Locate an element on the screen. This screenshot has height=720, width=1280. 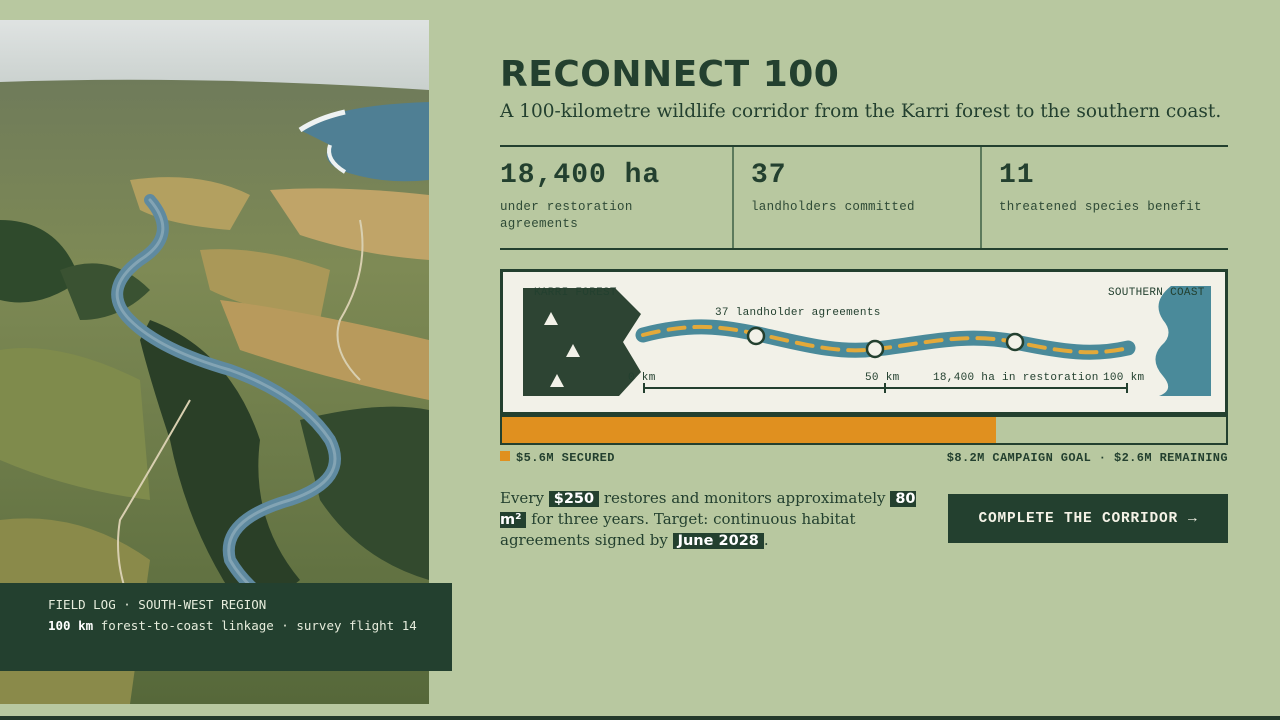
funding-progress-fill is located at coordinates (749, 430).